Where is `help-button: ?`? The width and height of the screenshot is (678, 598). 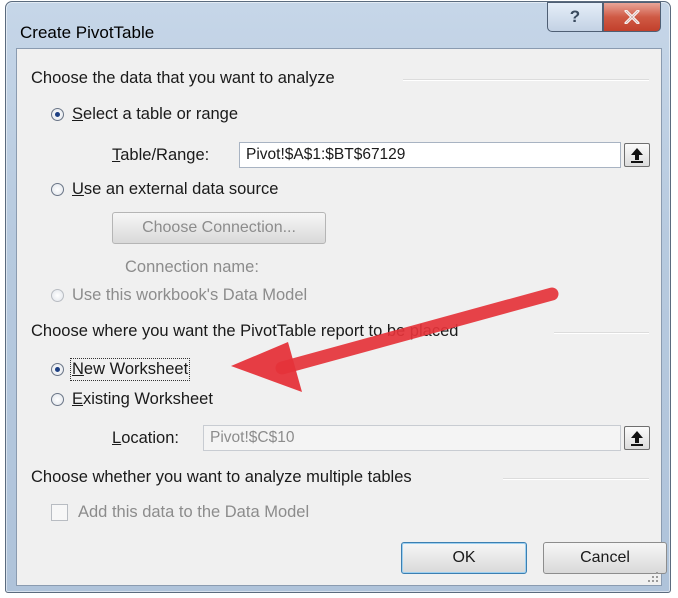
help-button: ? is located at coordinates (575, 17).